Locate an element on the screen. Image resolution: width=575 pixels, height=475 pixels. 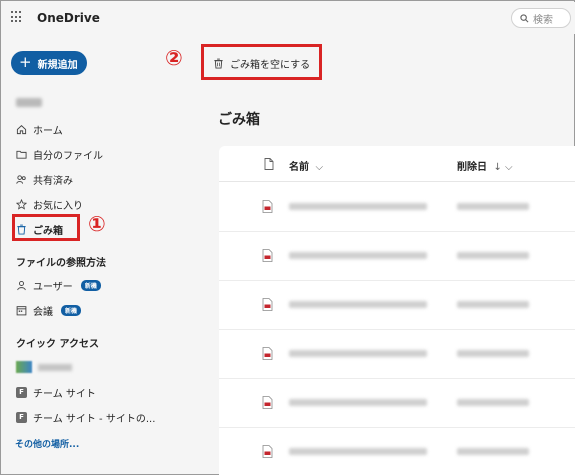
sidebar-item-my-files: 自分のファイル is located at coordinates (59, 154).